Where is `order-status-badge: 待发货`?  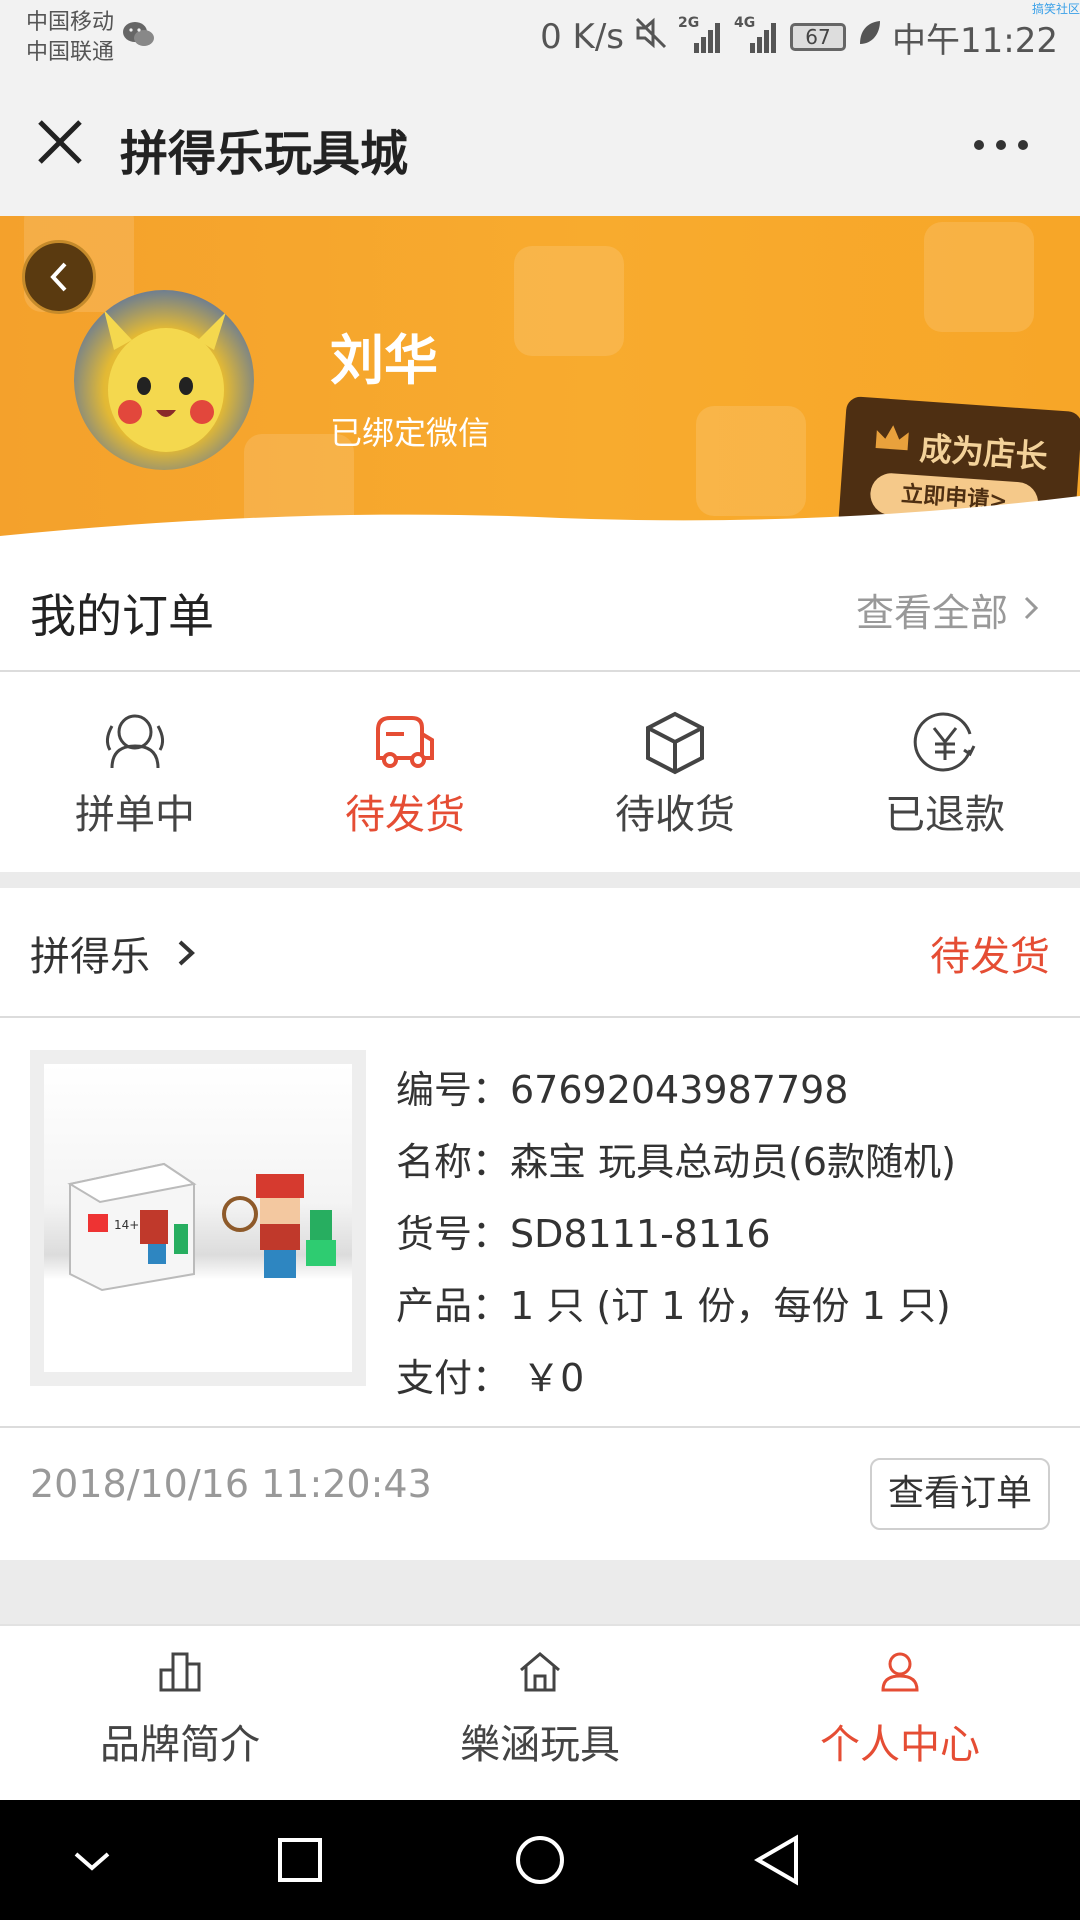 order-status-badge: 待发货 is located at coordinates (990, 957).